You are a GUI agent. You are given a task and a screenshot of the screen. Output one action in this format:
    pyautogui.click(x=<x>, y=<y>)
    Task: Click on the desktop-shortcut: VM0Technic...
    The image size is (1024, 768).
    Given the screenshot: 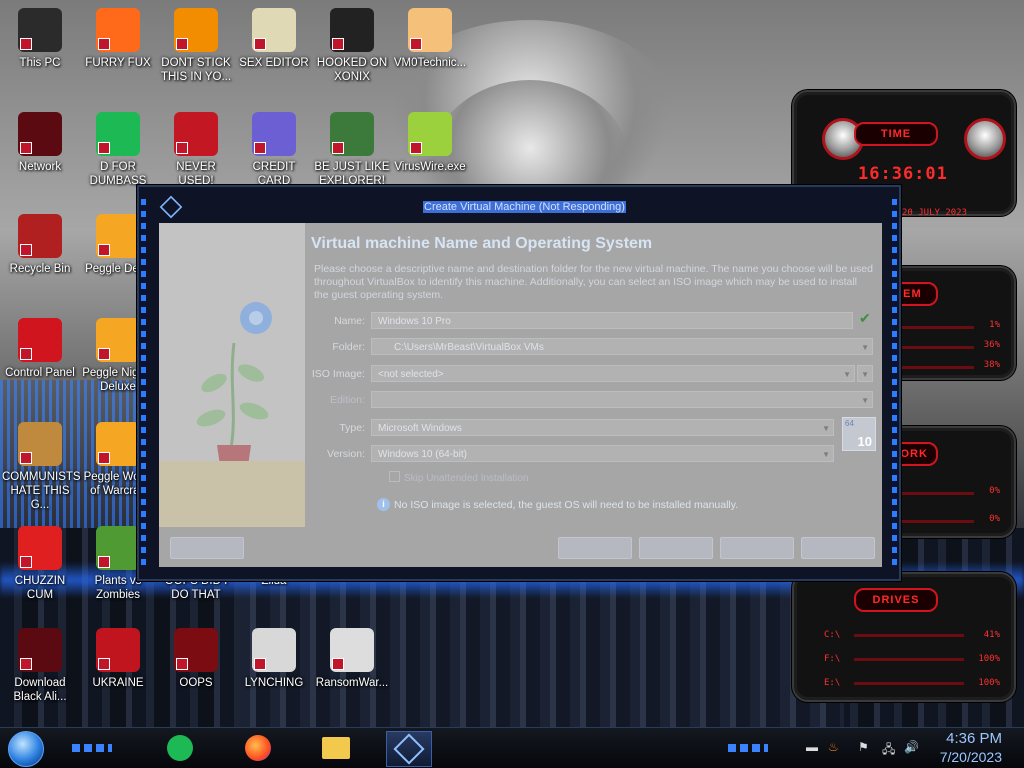 What is the action you would take?
    pyautogui.click(x=430, y=39)
    